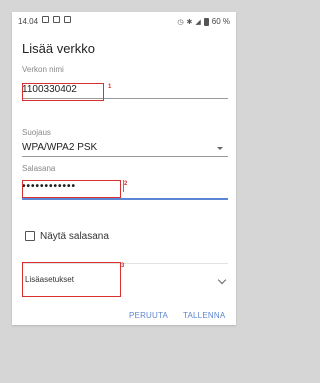 The height and width of the screenshot is (383, 320). What do you see at coordinates (180, 22) in the screenshot?
I see `alarm-icon: ◷` at bounding box center [180, 22].